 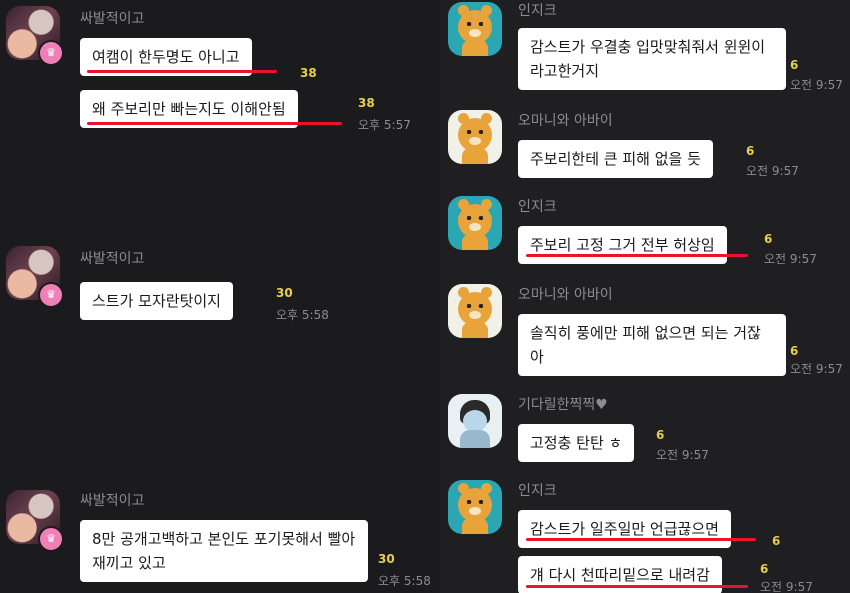 What do you see at coordinates (622, 245) in the screenshot?
I see `message-bubble: 주보리 고정 그거 전부 허상임` at bounding box center [622, 245].